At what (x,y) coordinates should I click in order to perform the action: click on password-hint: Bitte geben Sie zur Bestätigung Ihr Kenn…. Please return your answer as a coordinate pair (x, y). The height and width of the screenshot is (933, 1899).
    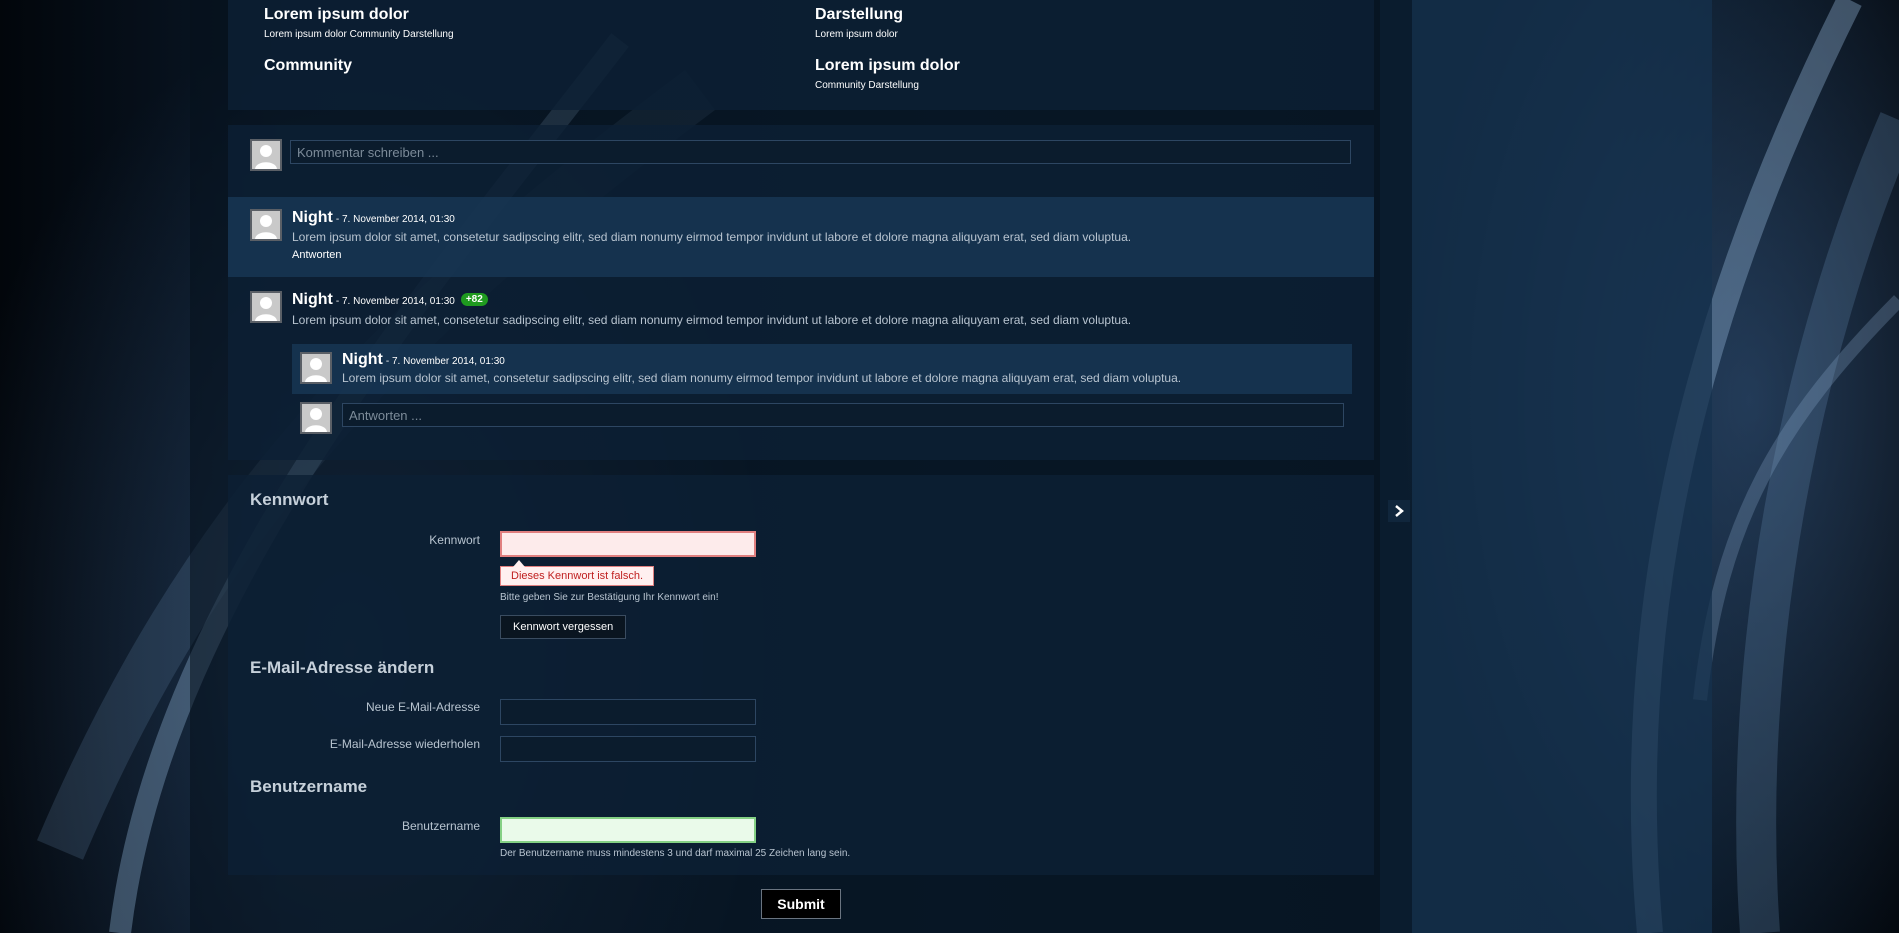
    Looking at the image, I should click on (609, 597).